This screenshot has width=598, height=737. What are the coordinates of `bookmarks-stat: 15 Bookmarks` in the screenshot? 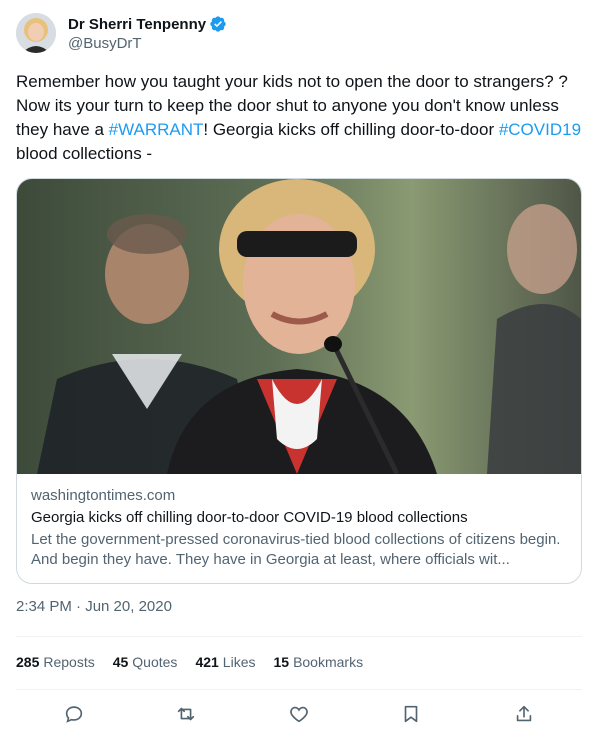 It's located at (318, 662).